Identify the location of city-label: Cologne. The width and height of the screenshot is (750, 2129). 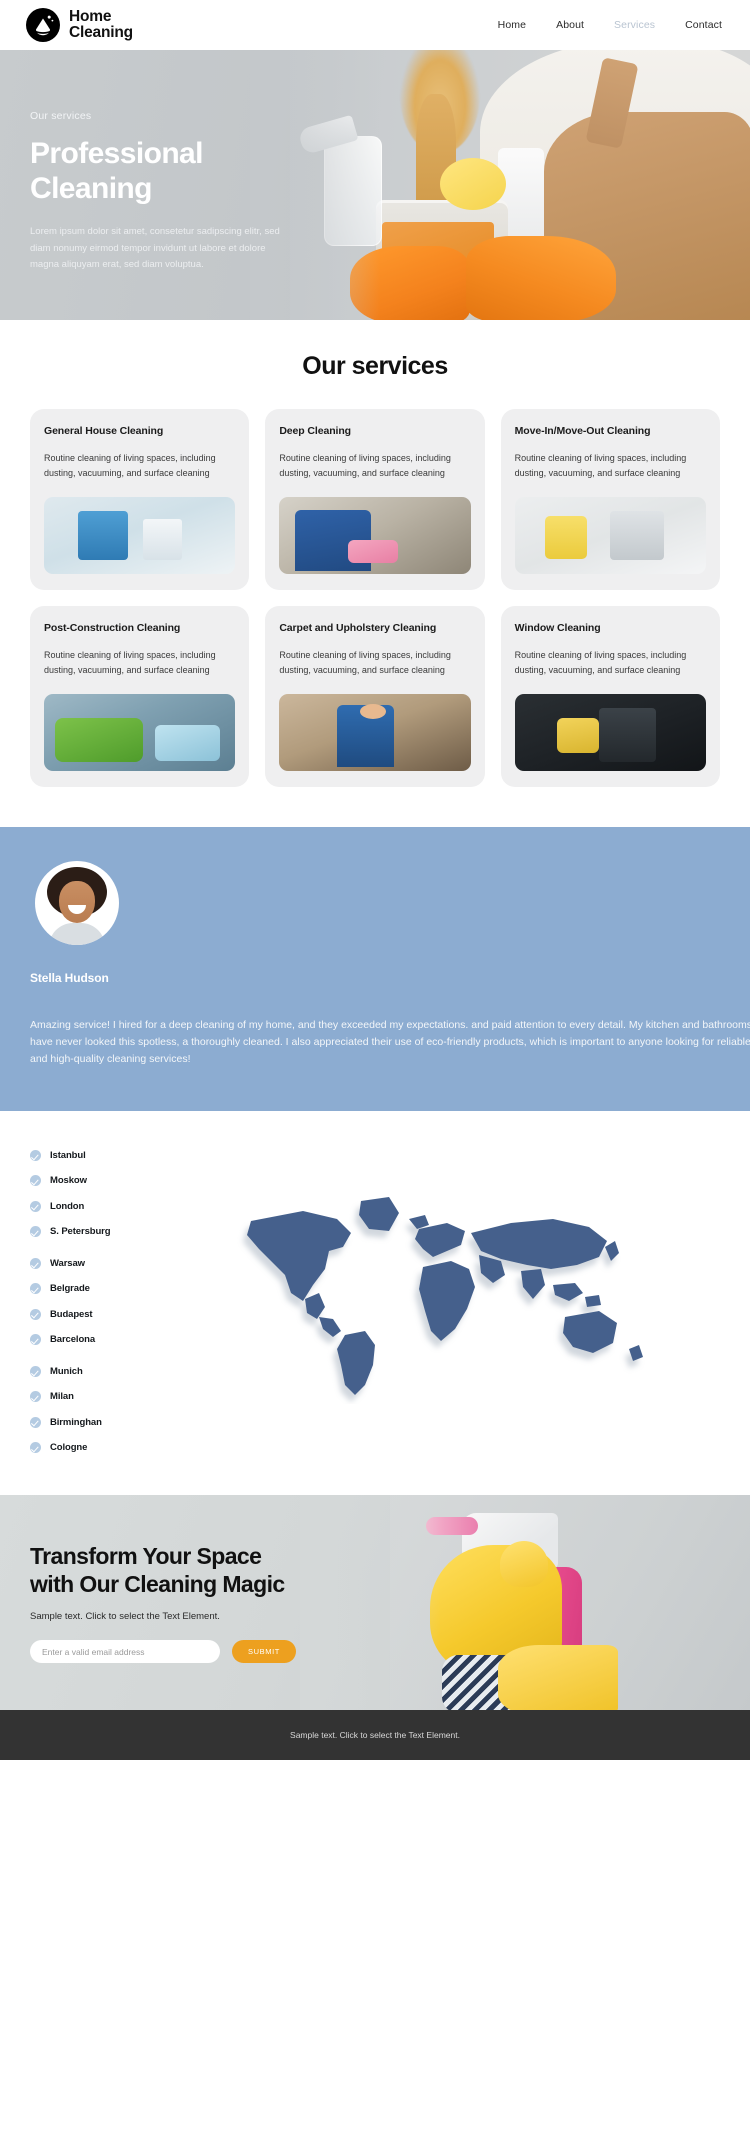
(69, 1447).